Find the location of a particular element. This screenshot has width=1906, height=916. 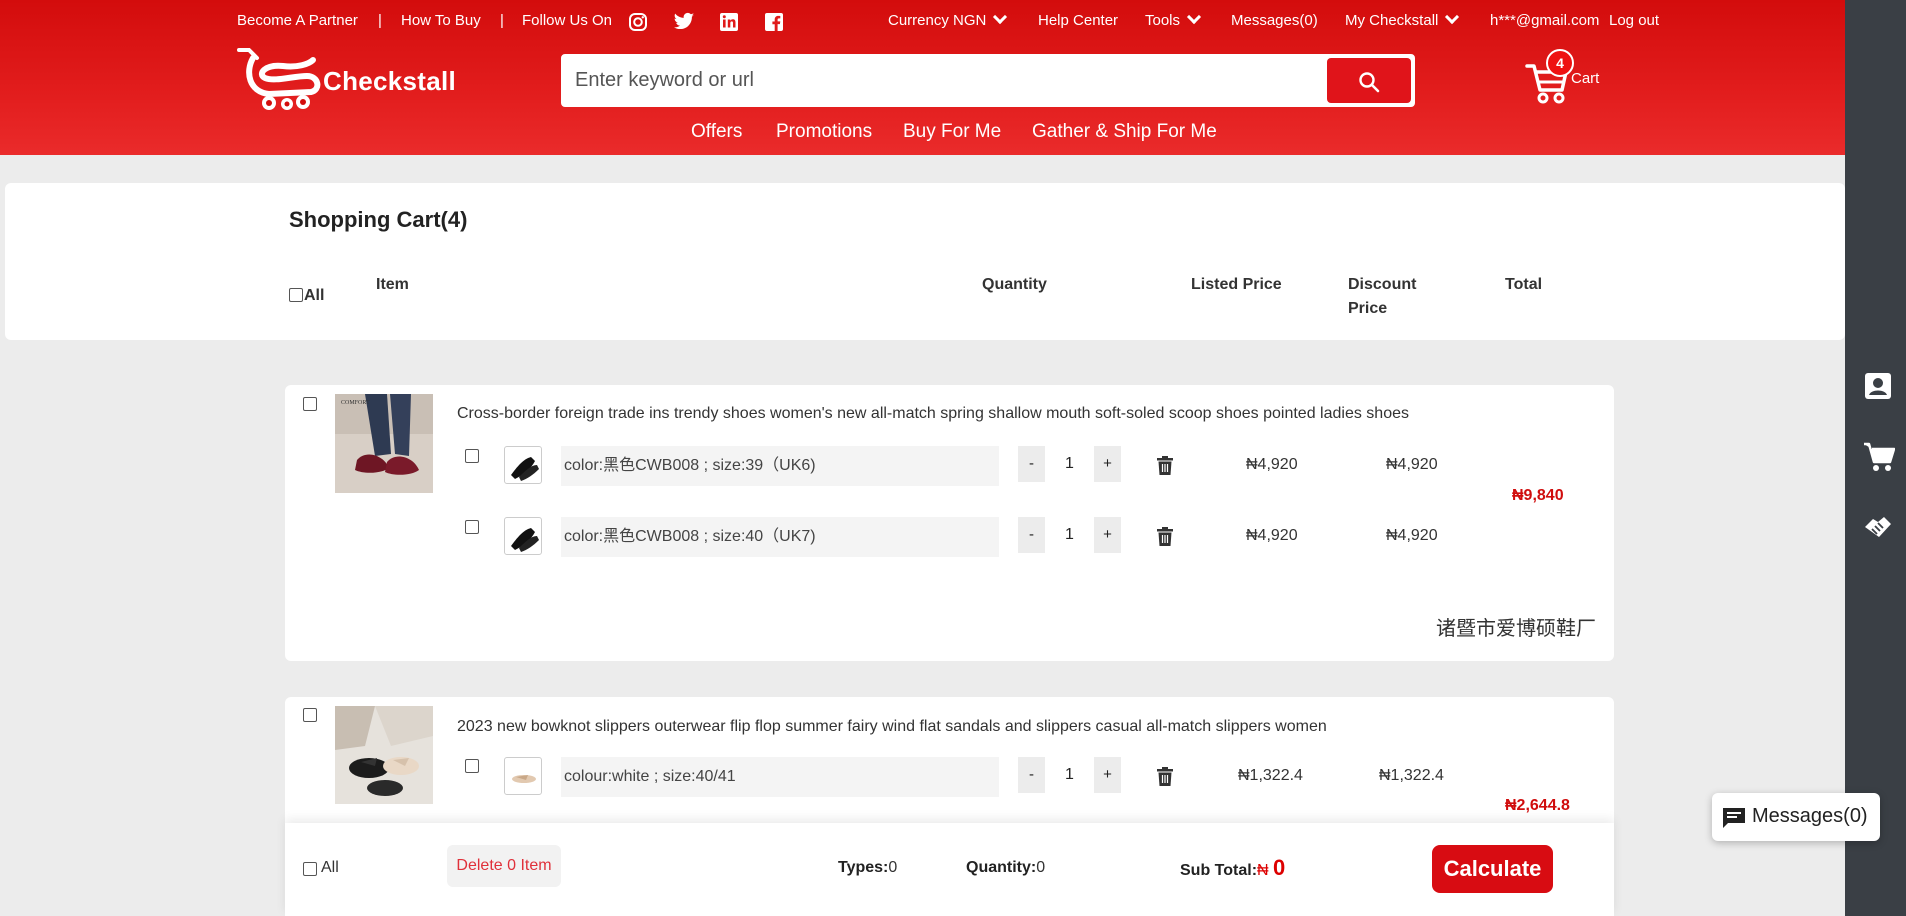

follow-us-label: Follow Us On is located at coordinates (567, 20).